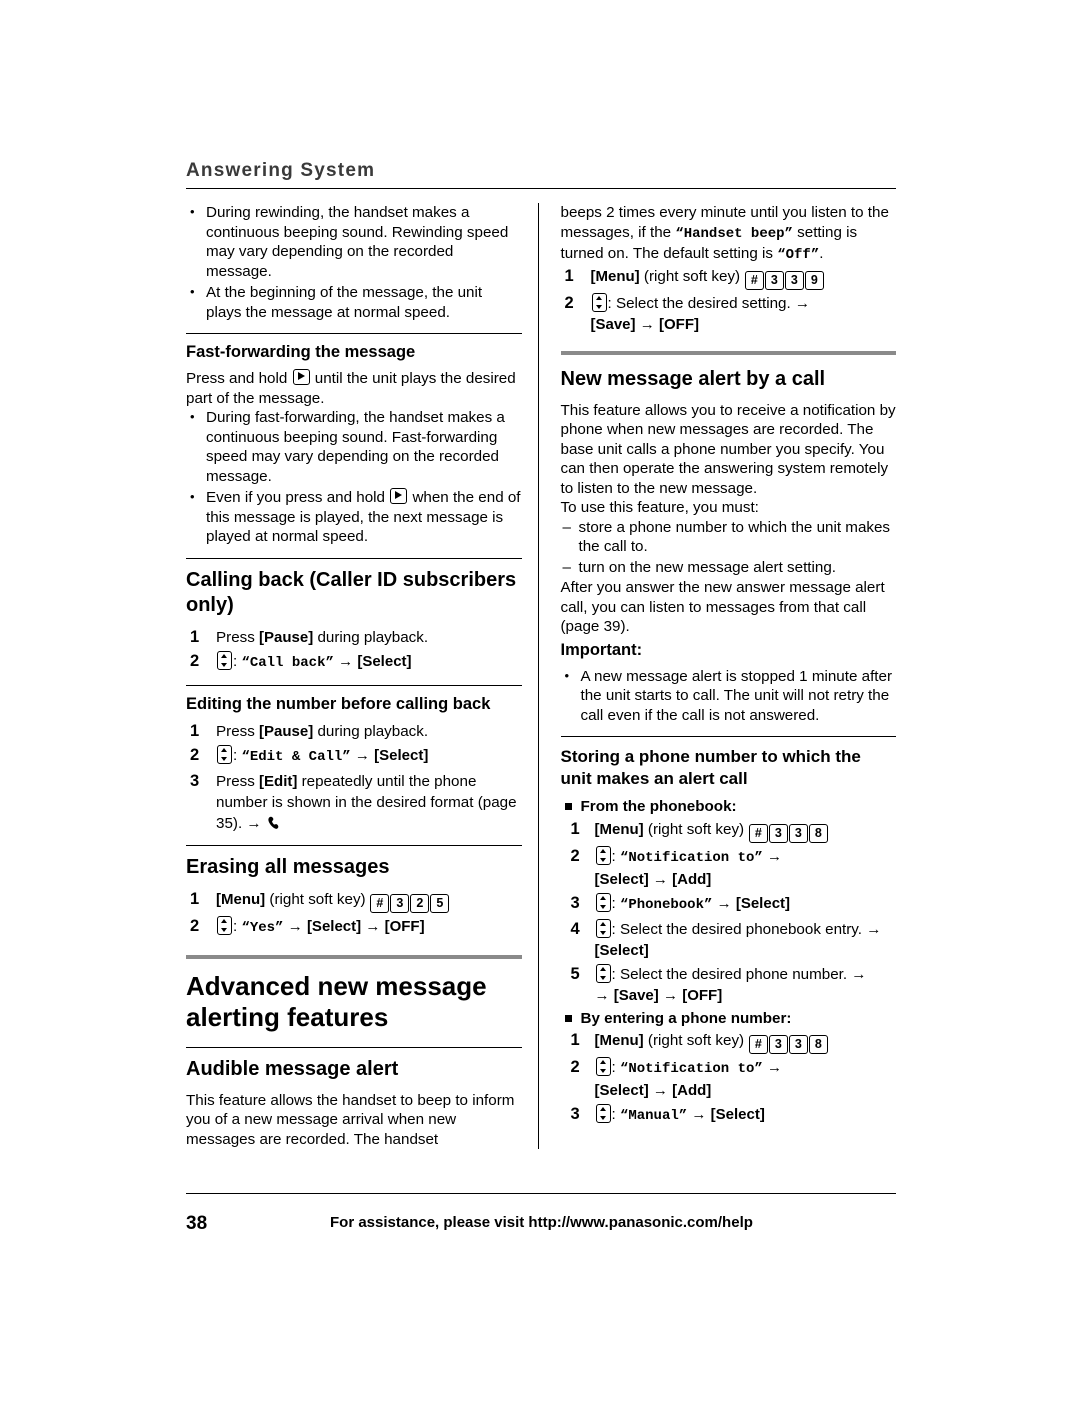 The height and width of the screenshot is (1404, 1080). I want to click on step-item: 3 : “Phonebook” → [Select], so click(680, 902).